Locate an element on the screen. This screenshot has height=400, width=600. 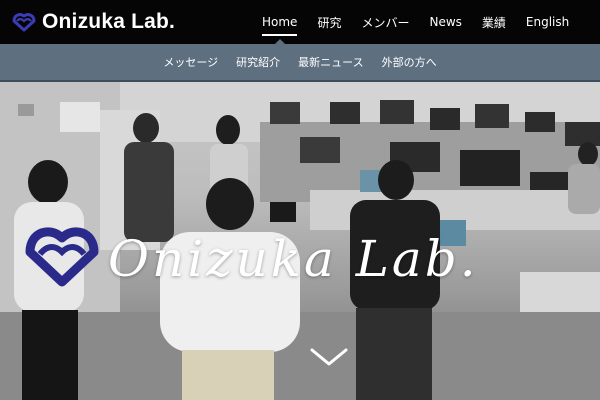
subnav-research-intro: 研究紹介 is located at coordinates (258, 62).